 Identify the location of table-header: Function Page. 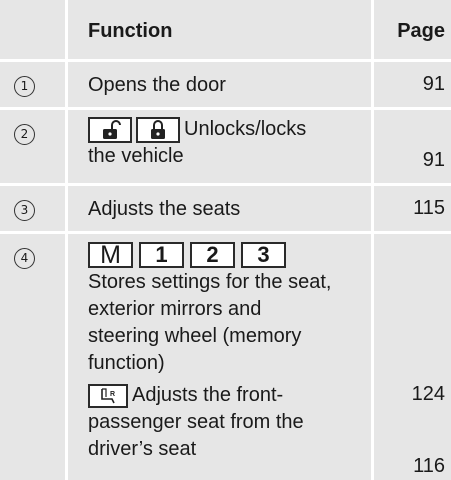
(225, 29).